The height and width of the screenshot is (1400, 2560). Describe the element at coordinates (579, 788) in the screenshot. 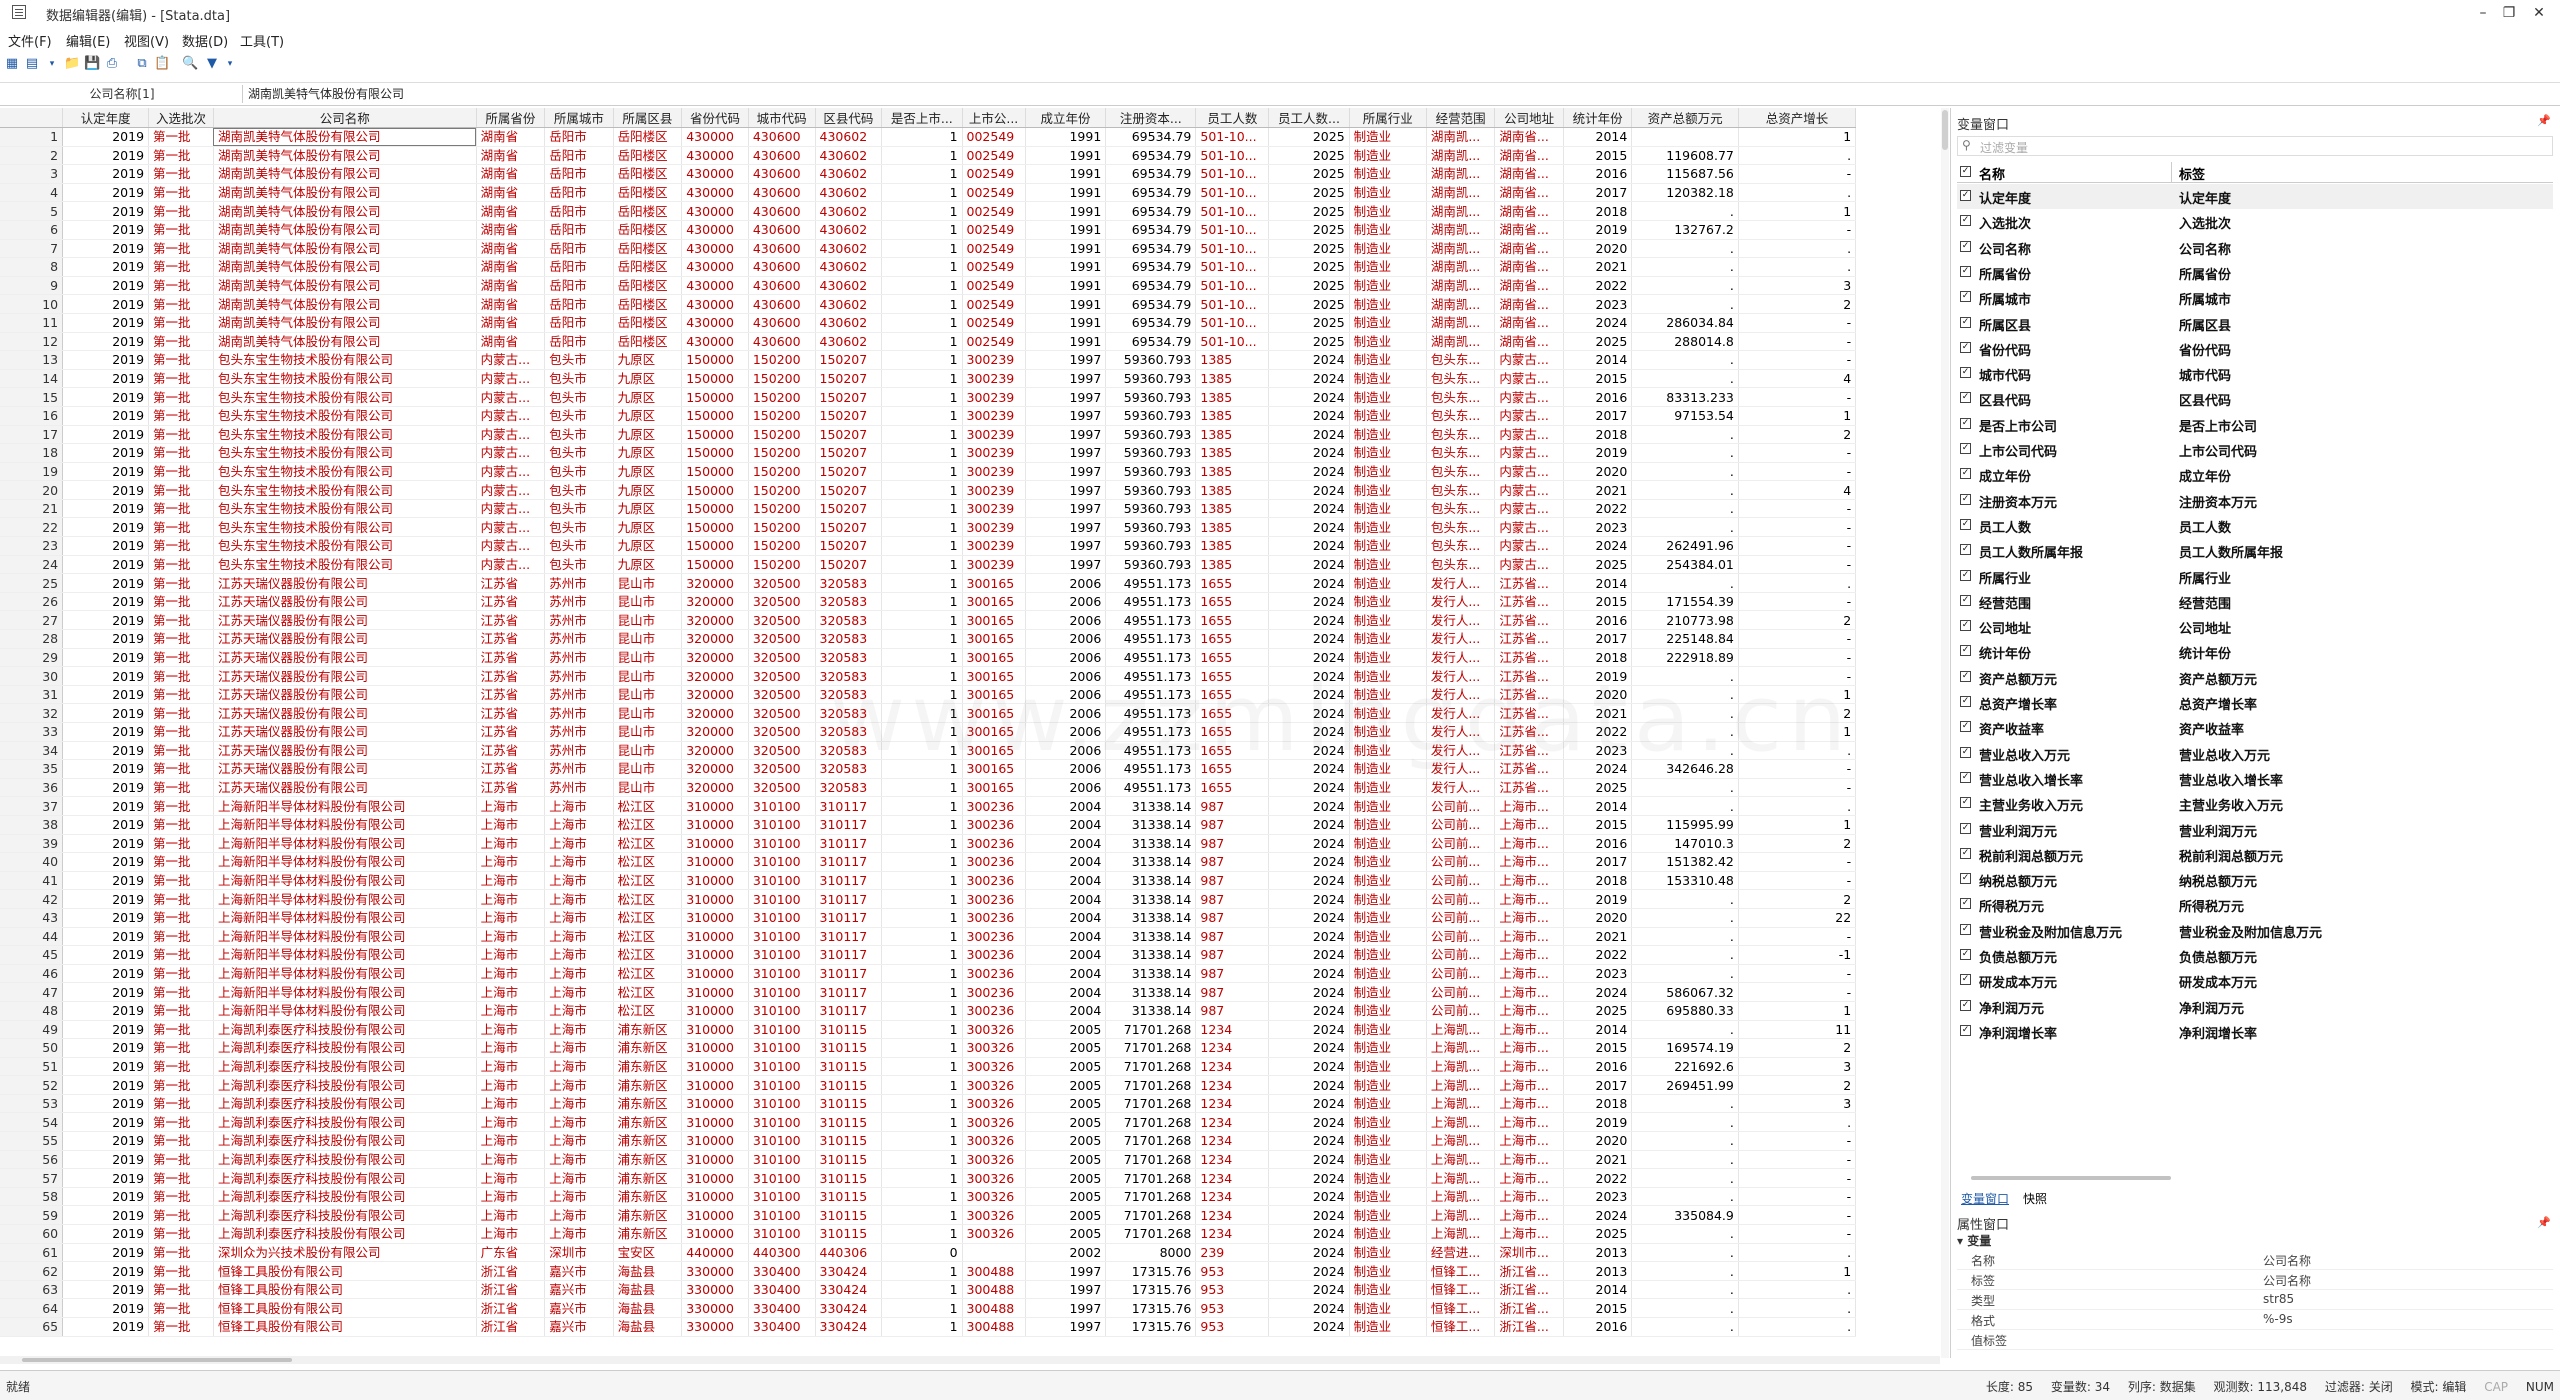

I see `table-cell: 苏州市` at that location.